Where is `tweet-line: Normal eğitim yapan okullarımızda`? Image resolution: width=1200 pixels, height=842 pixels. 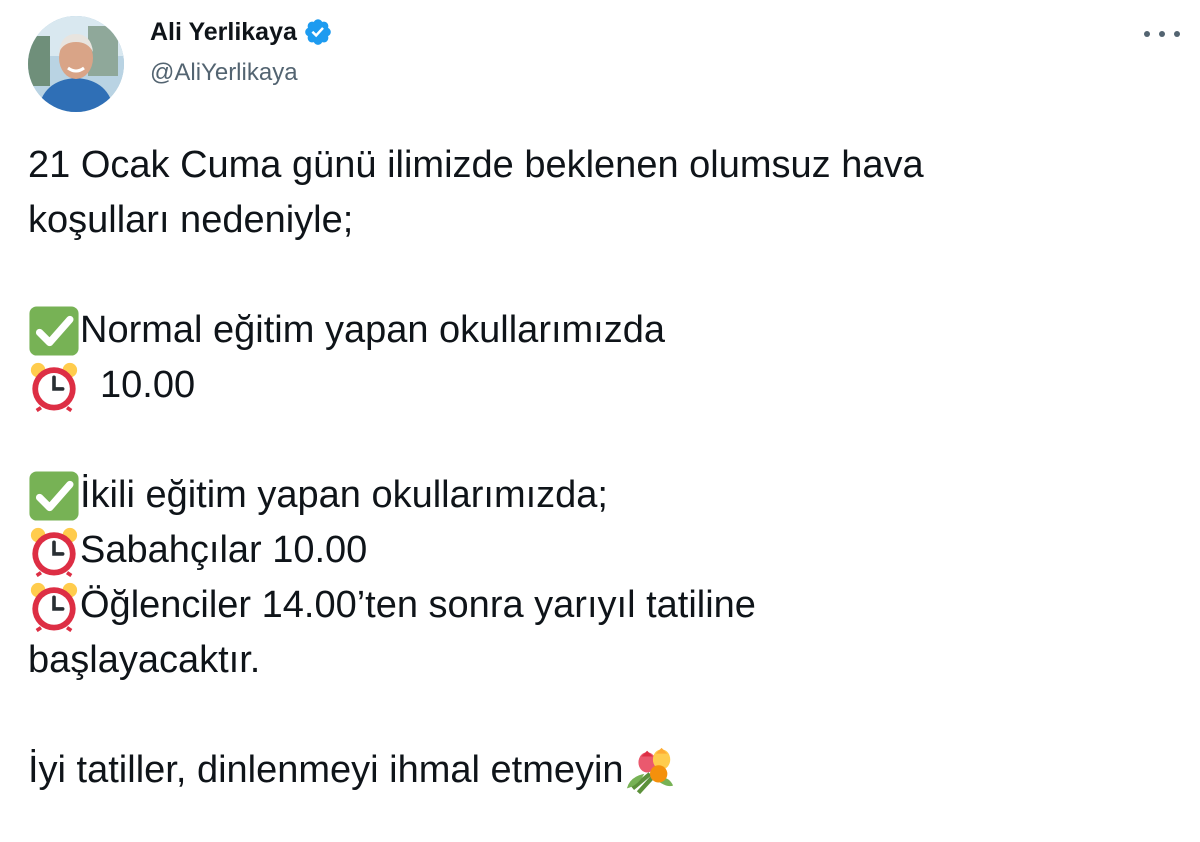
tweet-line: Normal eğitim yapan okullarımızda is located at coordinates (603, 330).